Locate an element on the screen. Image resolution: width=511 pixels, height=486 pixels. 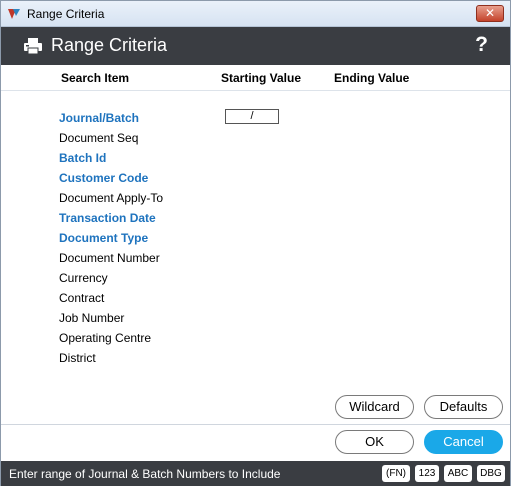
numeric-mode-badge: 123 is located at coordinates (427, 473).